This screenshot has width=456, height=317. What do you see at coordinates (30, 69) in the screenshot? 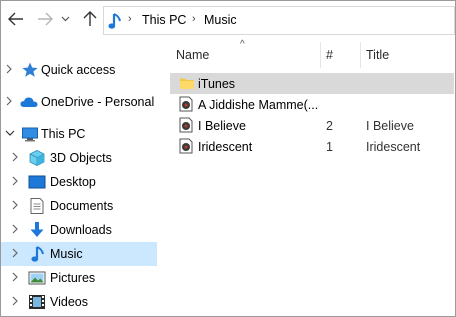
I see `star-icon` at bounding box center [30, 69].